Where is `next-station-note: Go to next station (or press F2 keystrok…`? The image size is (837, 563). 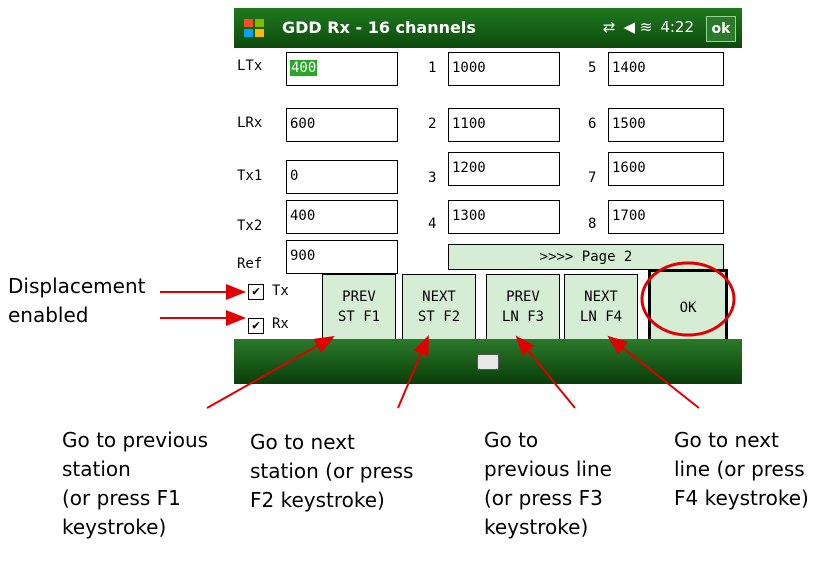 next-station-note: Go to next station (or press F2 keystrok… is located at coordinates (332, 471).